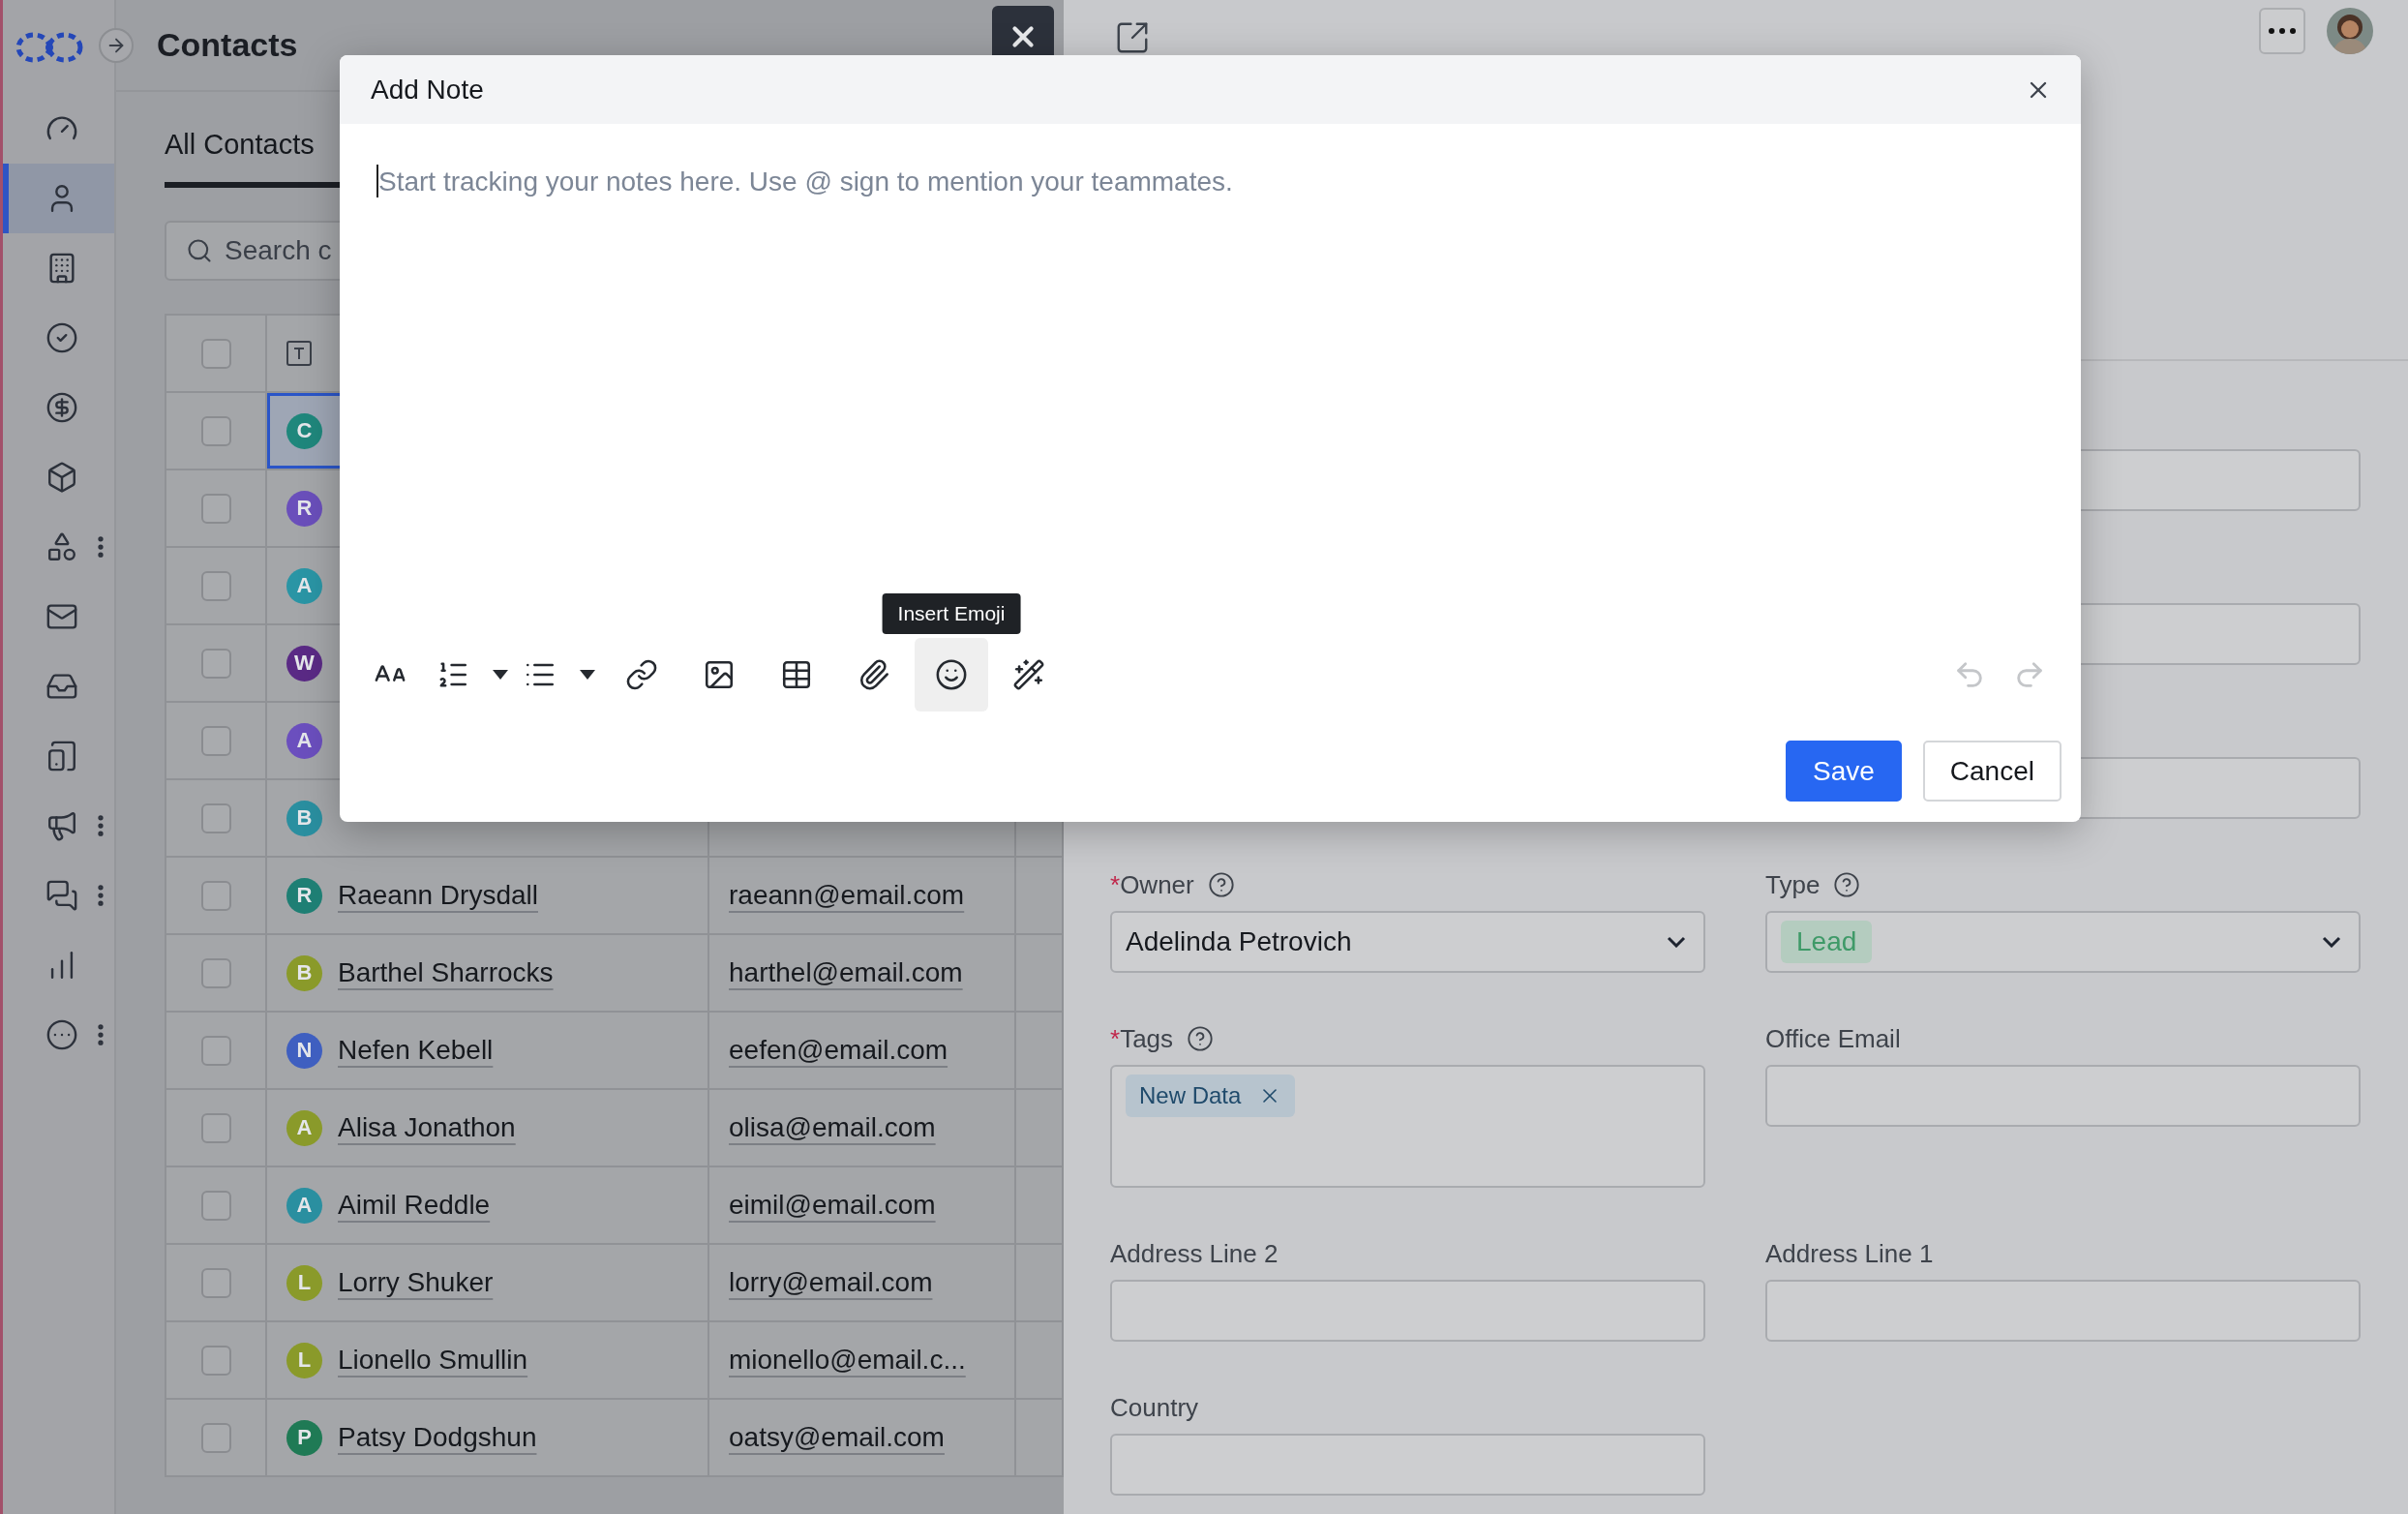 The image size is (2408, 1514). Describe the element at coordinates (1833, 1038) in the screenshot. I see `field-label: Office Email` at that location.